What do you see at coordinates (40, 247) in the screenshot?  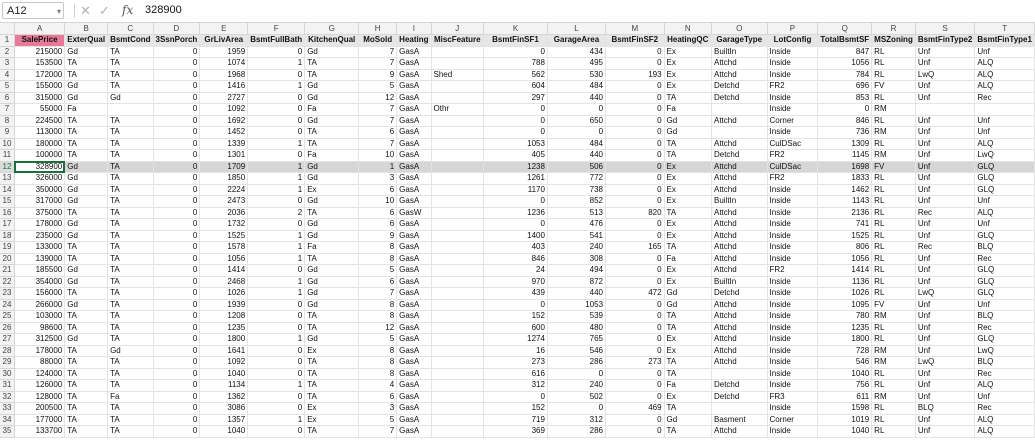 I see `cell: 133000` at bounding box center [40, 247].